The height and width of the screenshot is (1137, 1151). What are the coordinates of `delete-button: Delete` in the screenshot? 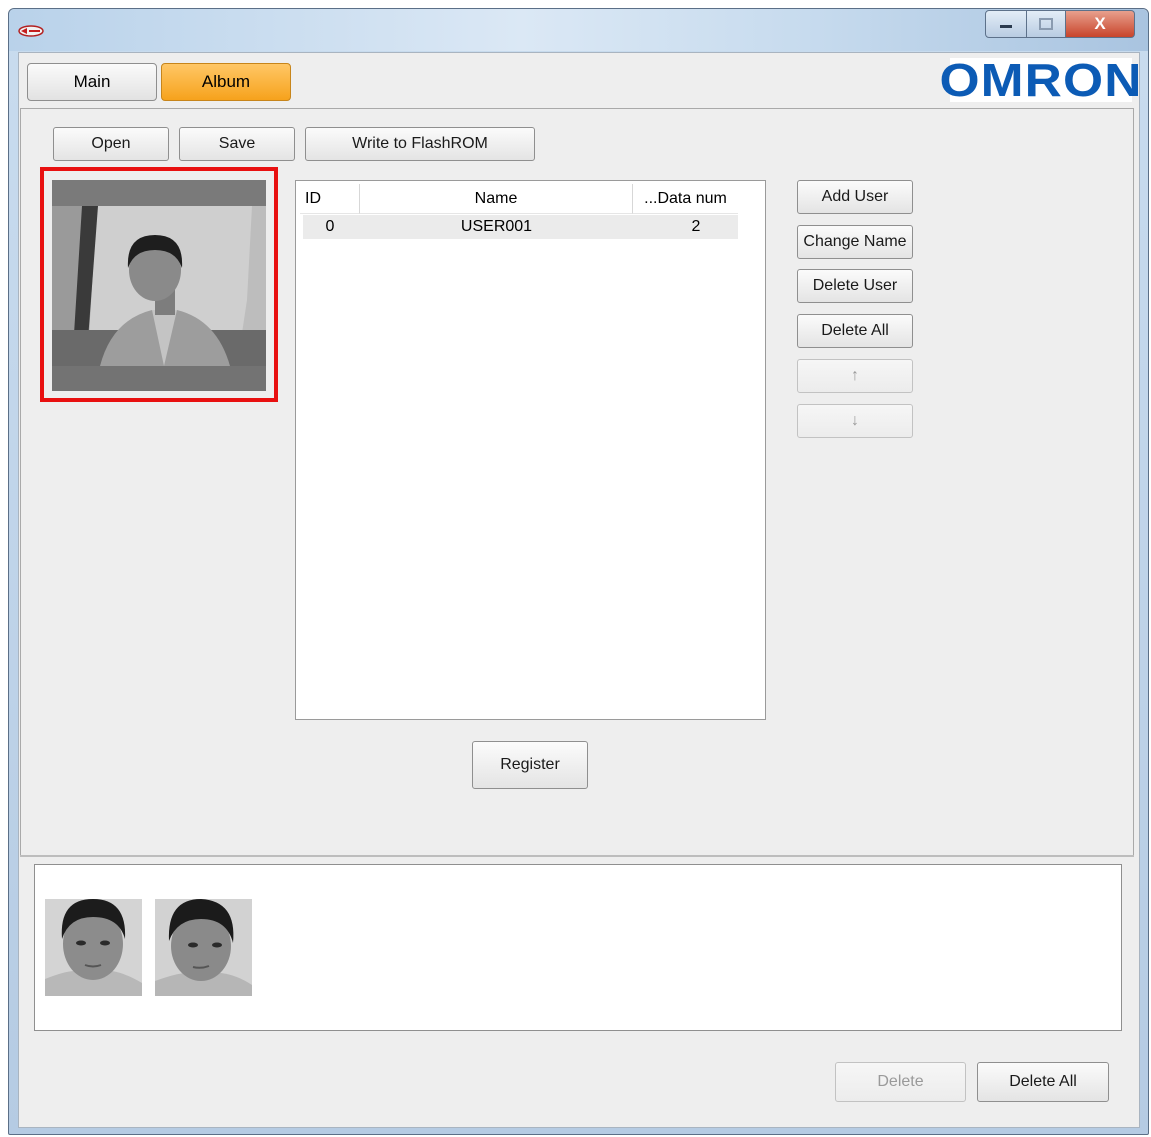 It's located at (900, 1082).